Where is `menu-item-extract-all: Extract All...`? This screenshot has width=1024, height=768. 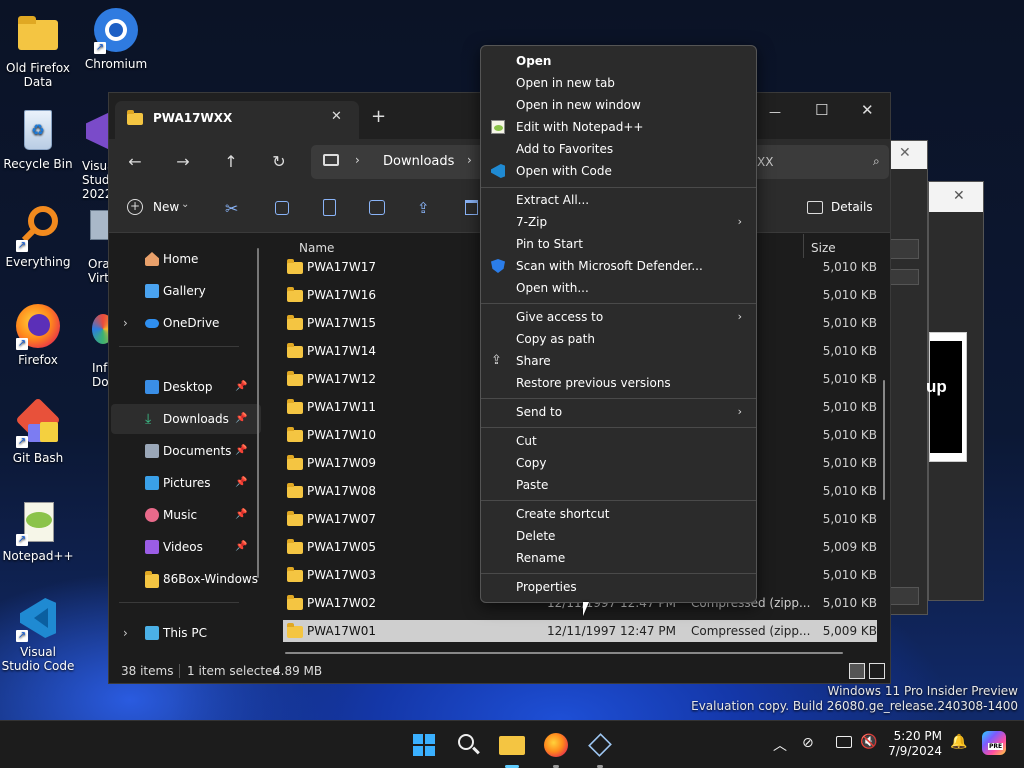 menu-item-extract-all: Extract All... is located at coordinates (618, 200).